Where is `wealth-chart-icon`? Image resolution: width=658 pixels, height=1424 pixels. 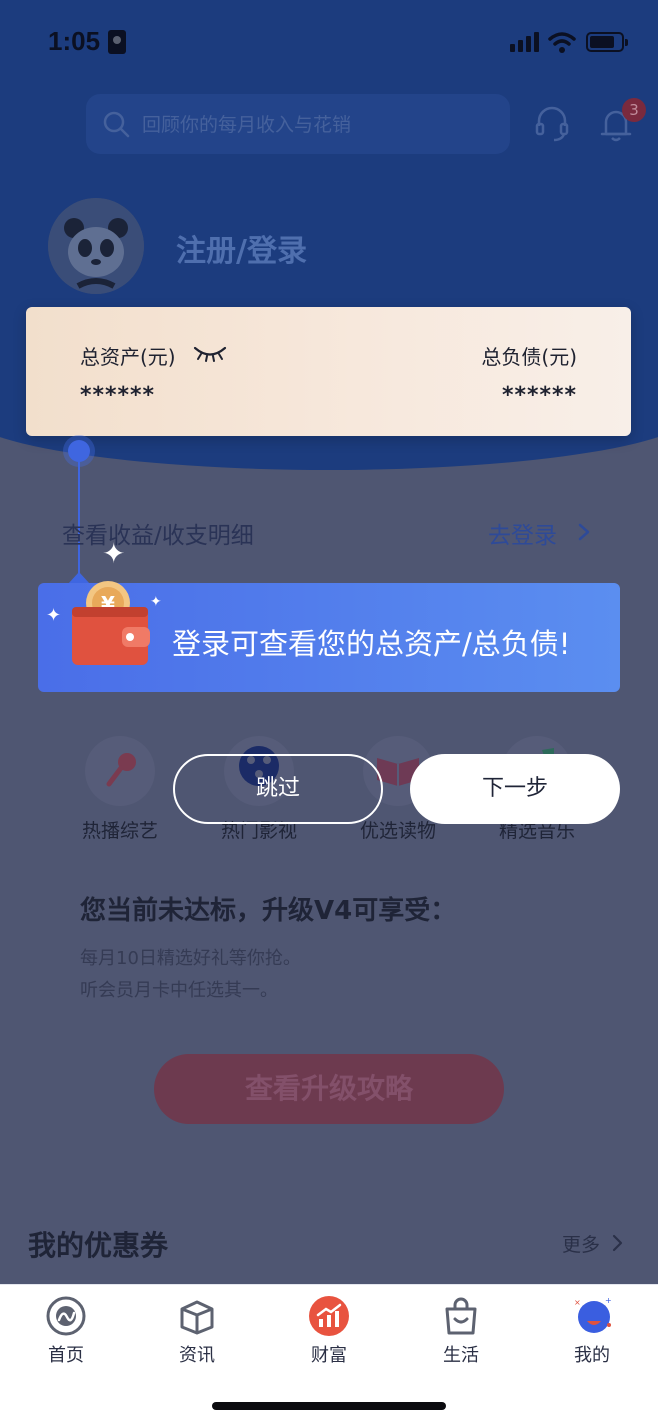
wealth-chart-icon is located at coordinates (329, 1316).